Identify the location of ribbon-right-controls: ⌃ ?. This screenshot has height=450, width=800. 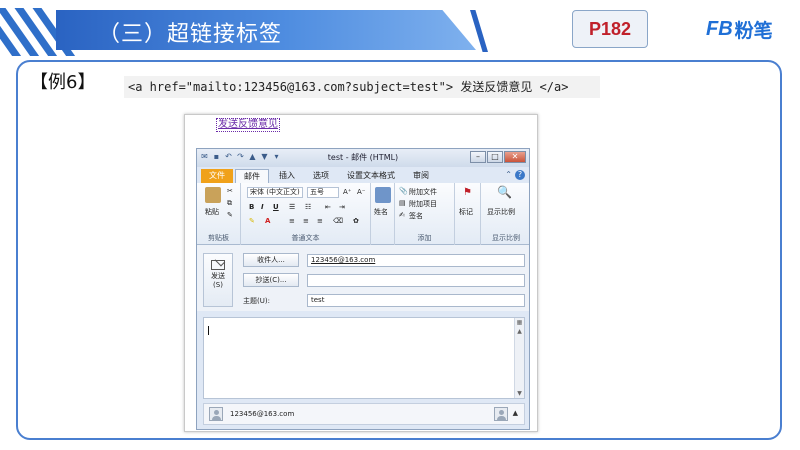
(515, 175).